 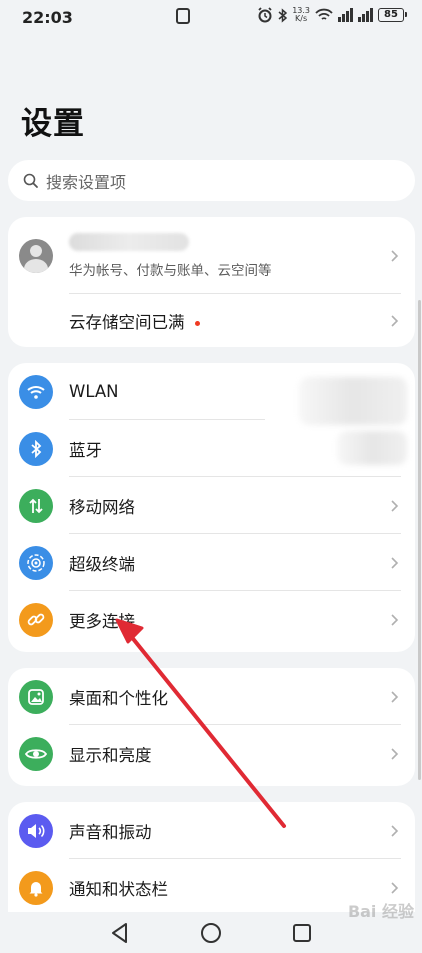 What do you see at coordinates (120, 933) in the screenshot?
I see `back-icon` at bounding box center [120, 933].